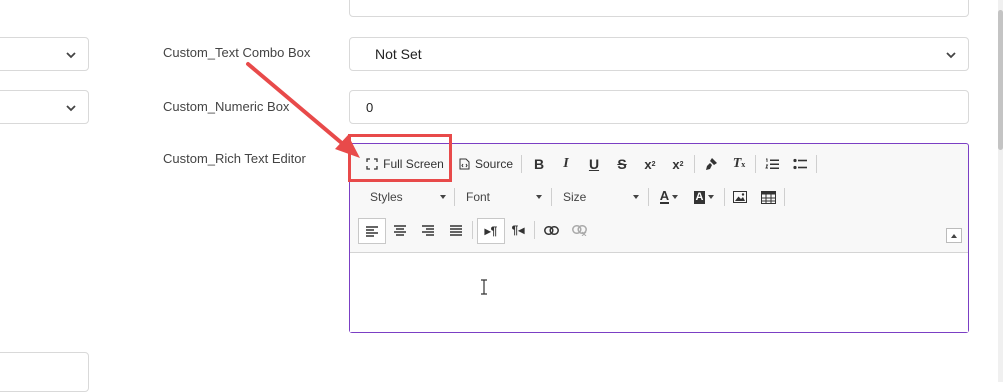 This screenshot has height=392, width=1003. I want to click on scrollbar, so click(1000, 191).